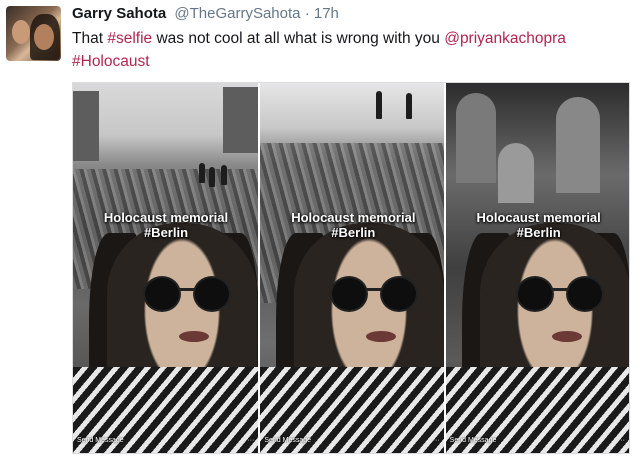 This screenshot has height=461, width=640. I want to click on mention-link: @priyankachopra, so click(505, 38).